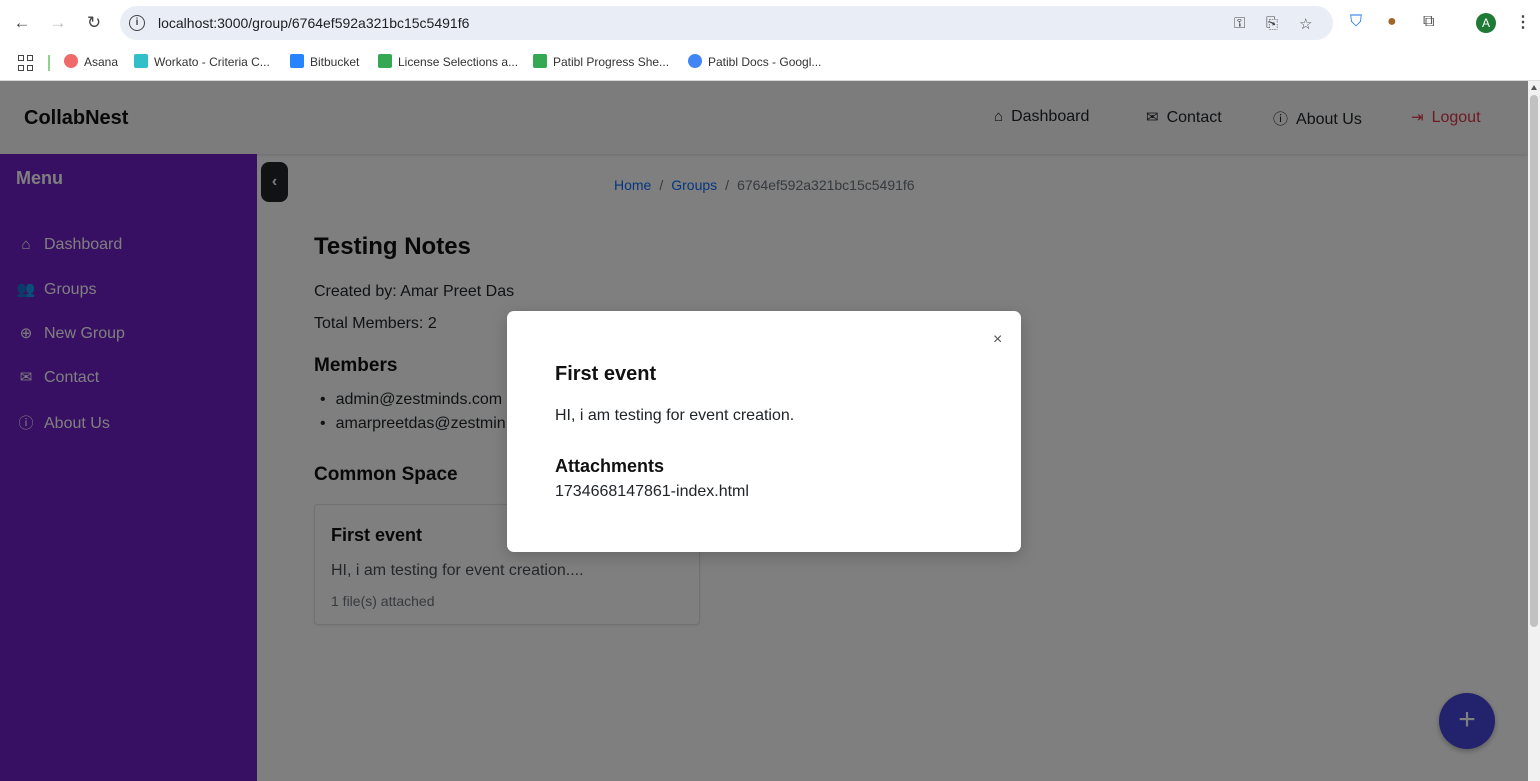 The height and width of the screenshot is (781, 1540). What do you see at coordinates (1523, 22) in the screenshot?
I see `browser-menu-icon: ⋮` at bounding box center [1523, 22].